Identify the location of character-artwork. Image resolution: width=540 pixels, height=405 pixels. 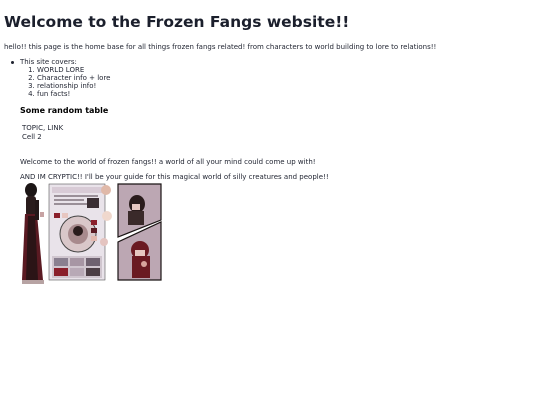
(92, 233).